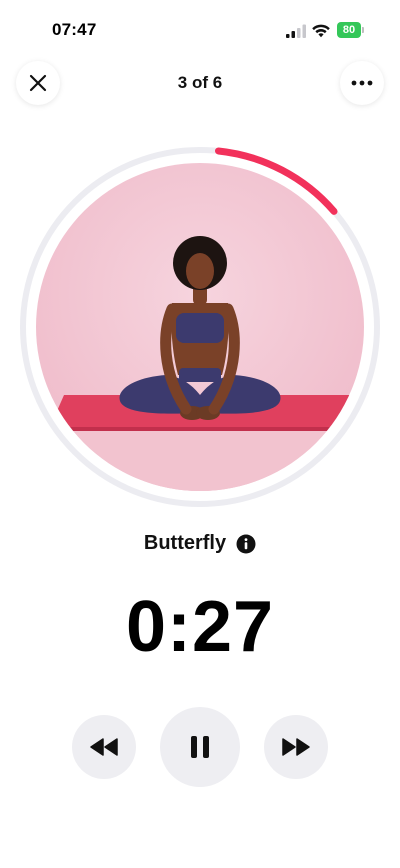  I want to click on pause-icon, so click(200, 747).